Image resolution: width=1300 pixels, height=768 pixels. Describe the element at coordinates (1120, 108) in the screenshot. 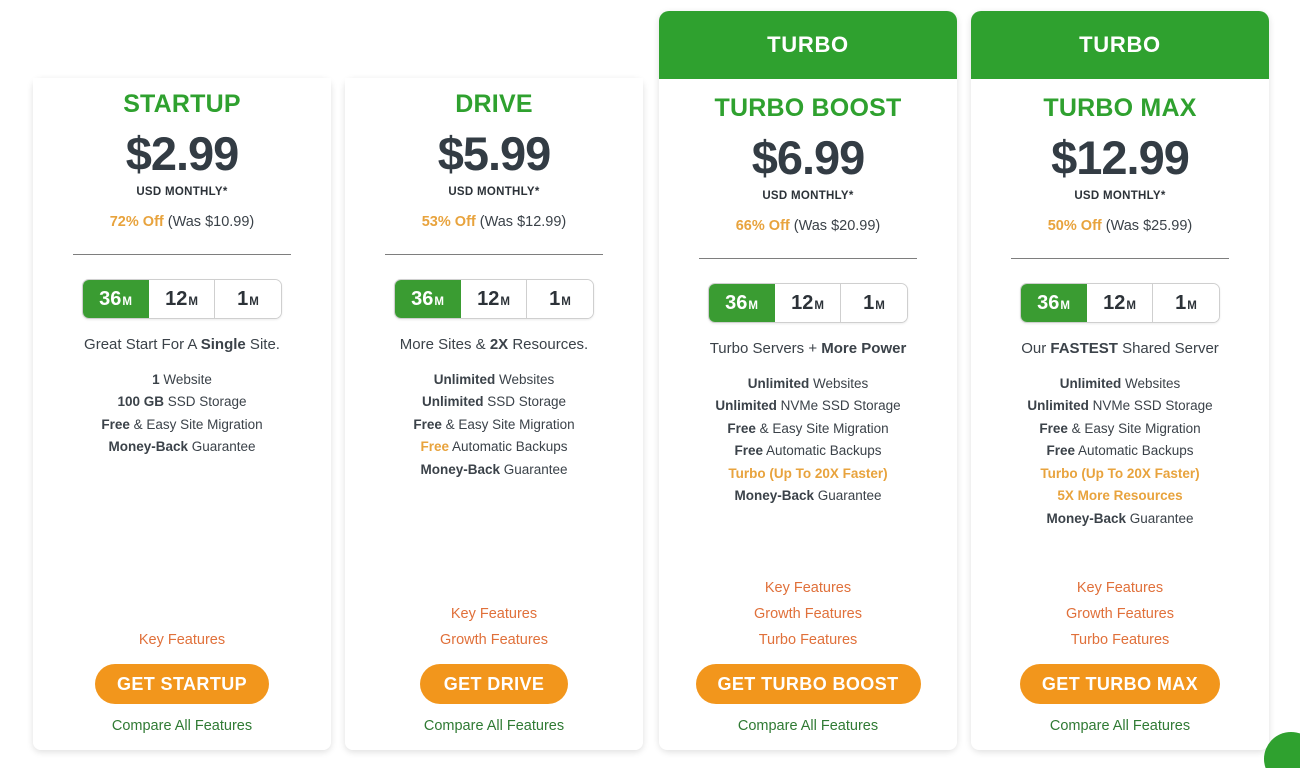

I see `plan-name: TURBO MAX` at that location.